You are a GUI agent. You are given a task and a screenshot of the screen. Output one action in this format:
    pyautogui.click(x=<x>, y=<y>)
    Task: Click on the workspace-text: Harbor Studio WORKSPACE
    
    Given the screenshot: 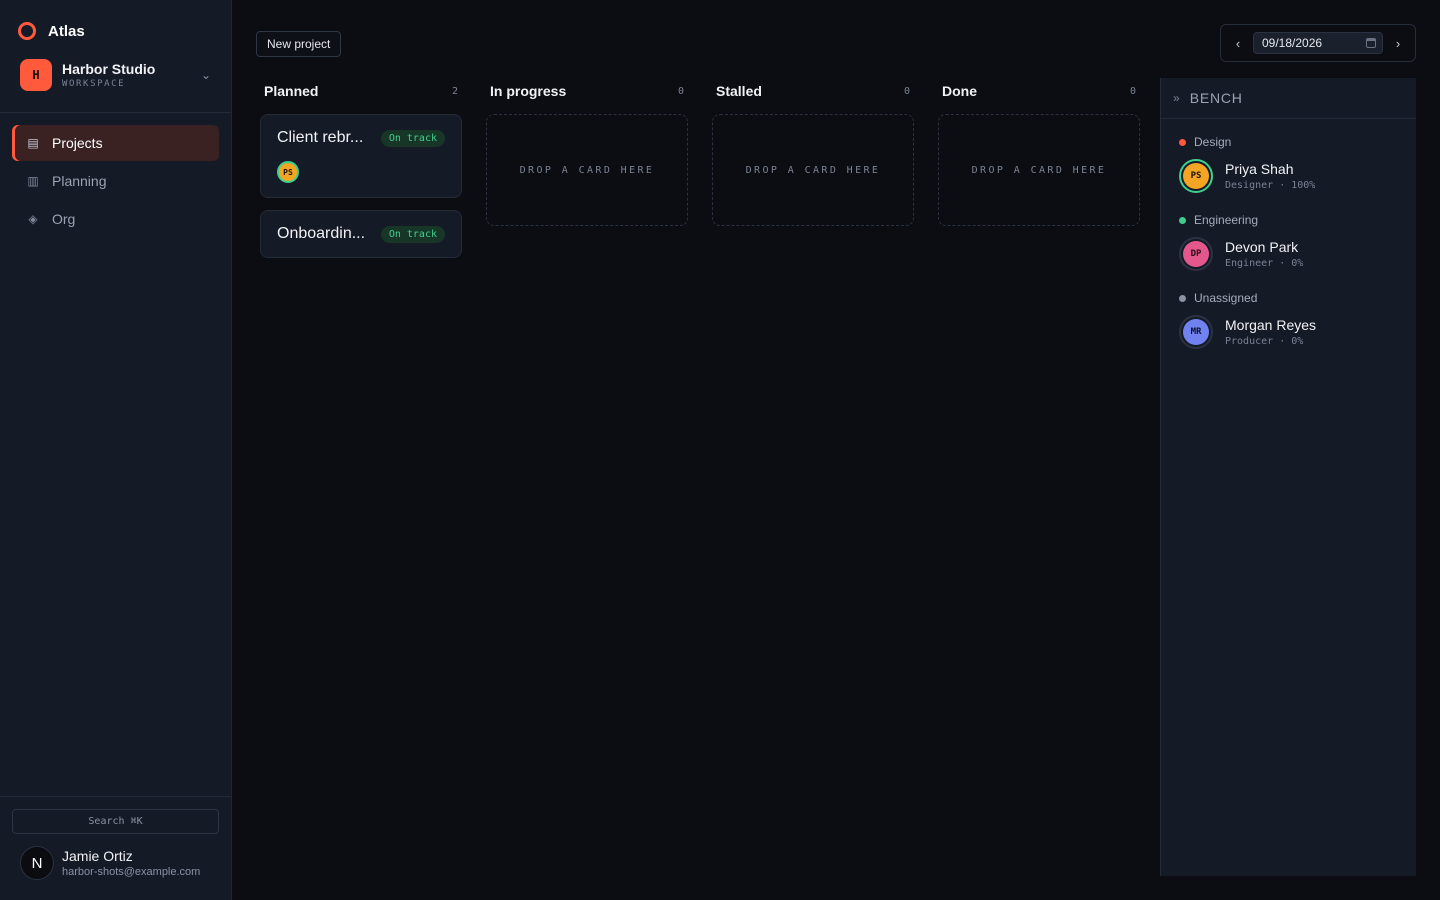 What is the action you would take?
    pyautogui.click(x=126, y=75)
    